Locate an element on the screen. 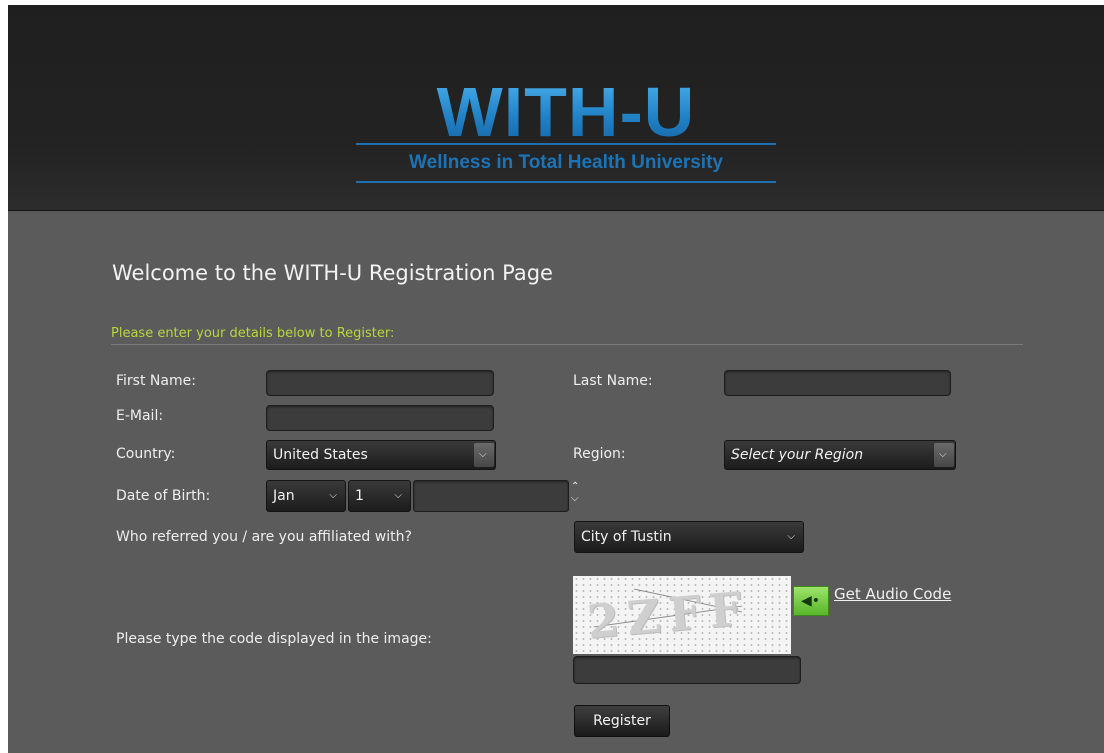 The image size is (1104, 753). dob-month-value: Jan is located at coordinates (284, 496).